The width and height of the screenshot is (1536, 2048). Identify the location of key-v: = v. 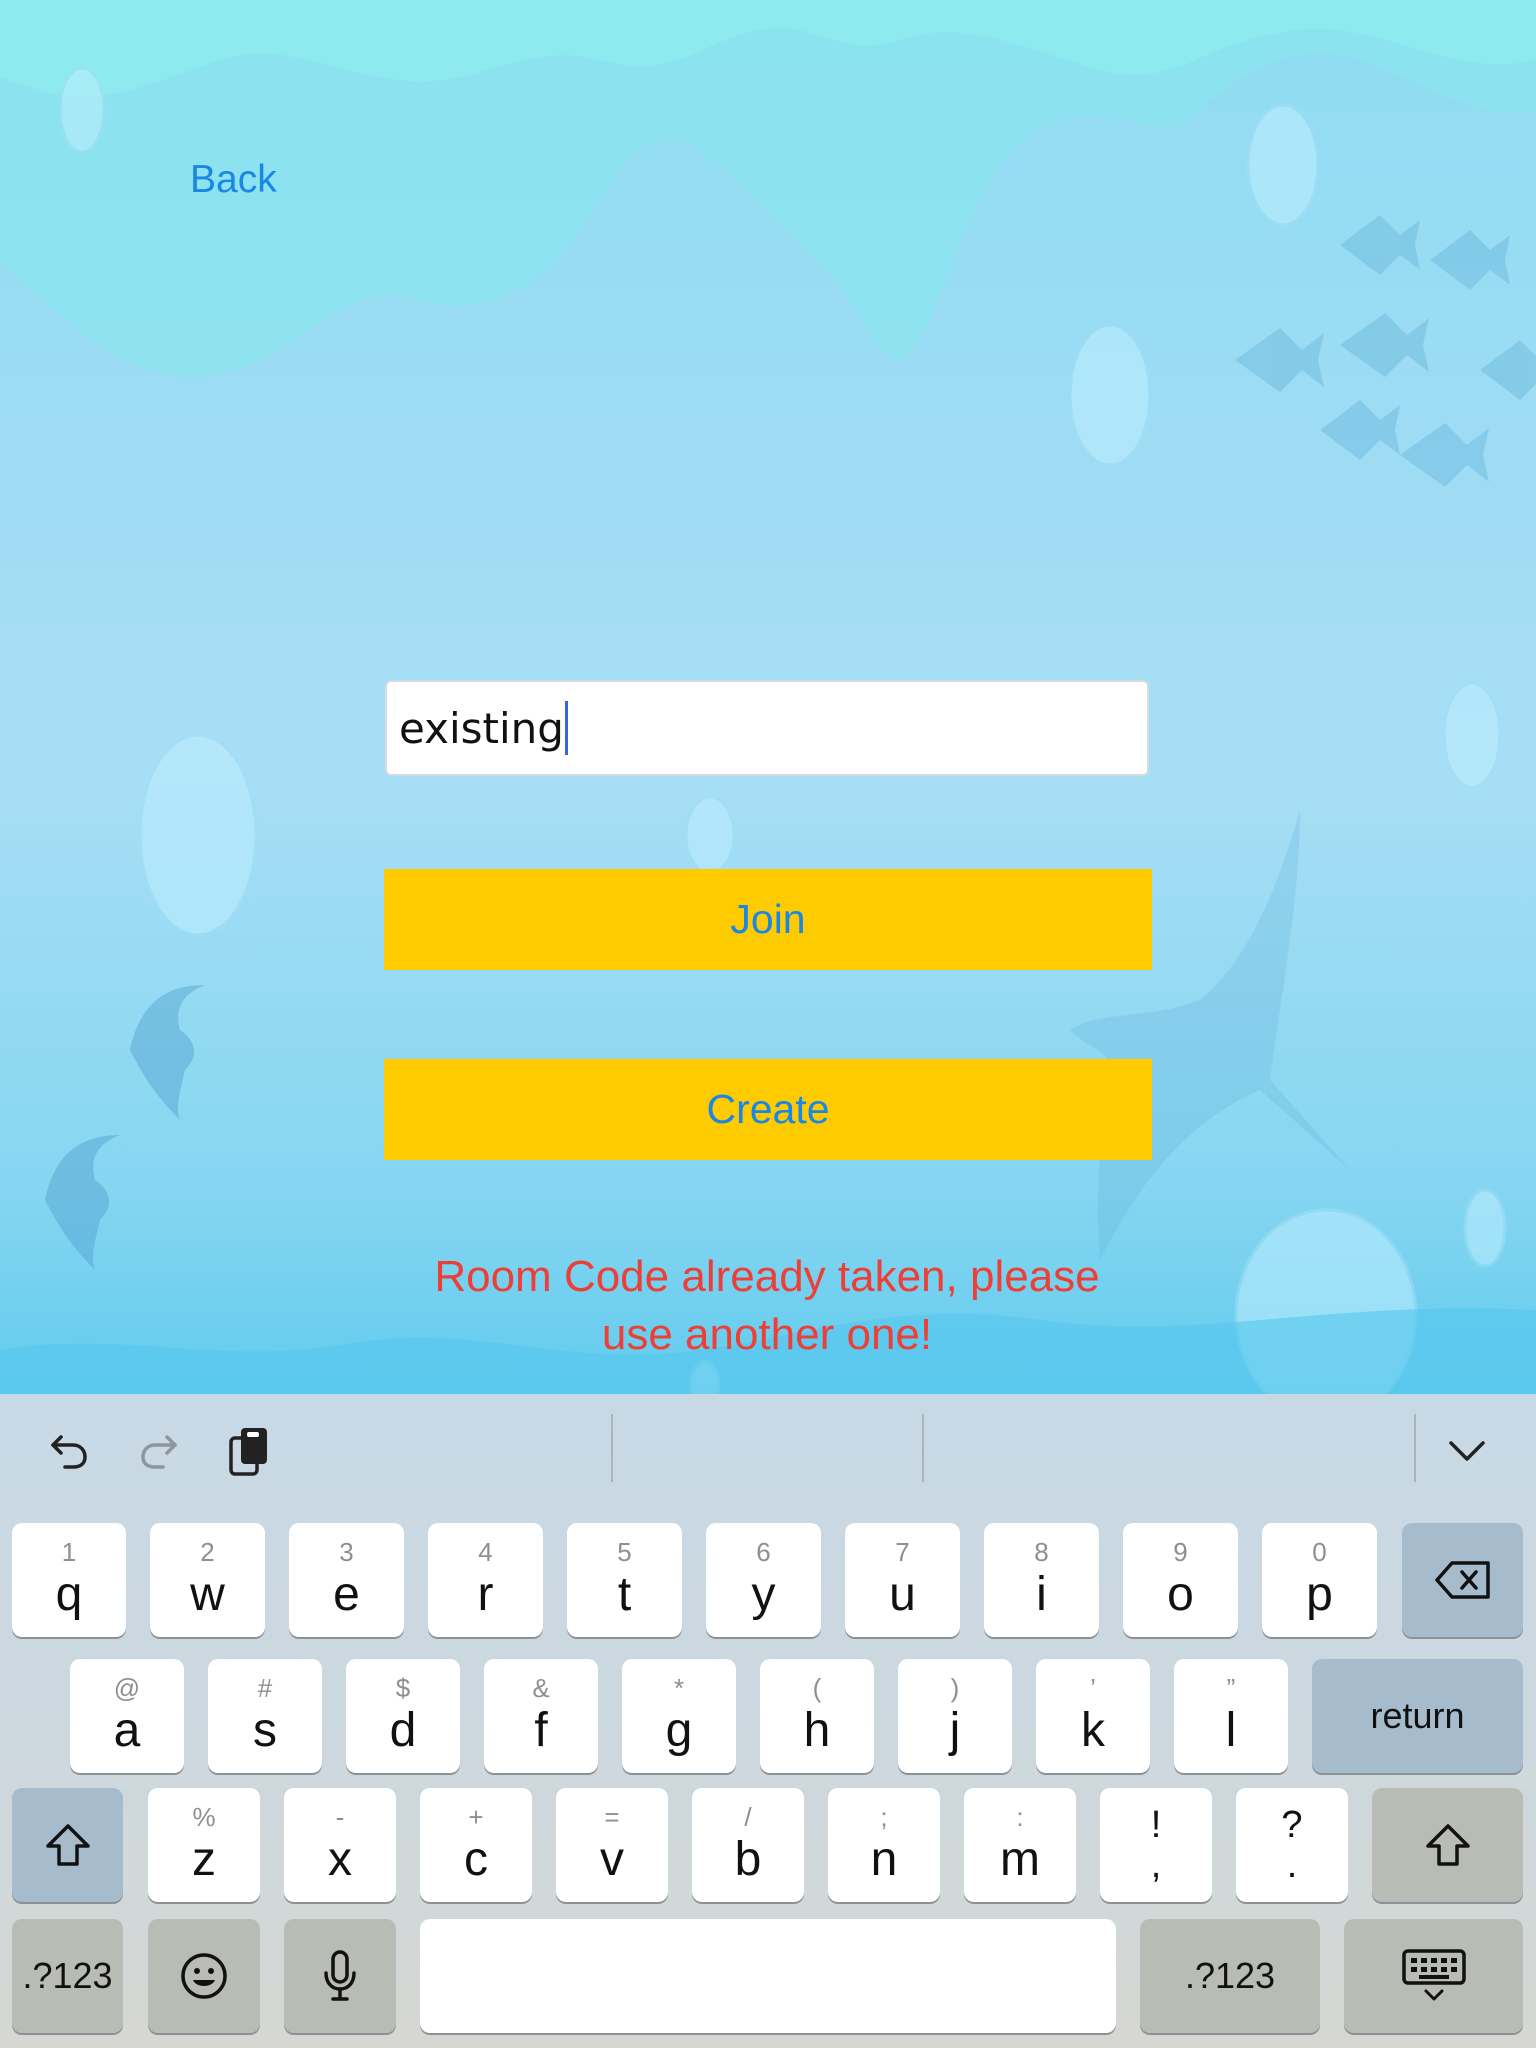
(612, 1845).